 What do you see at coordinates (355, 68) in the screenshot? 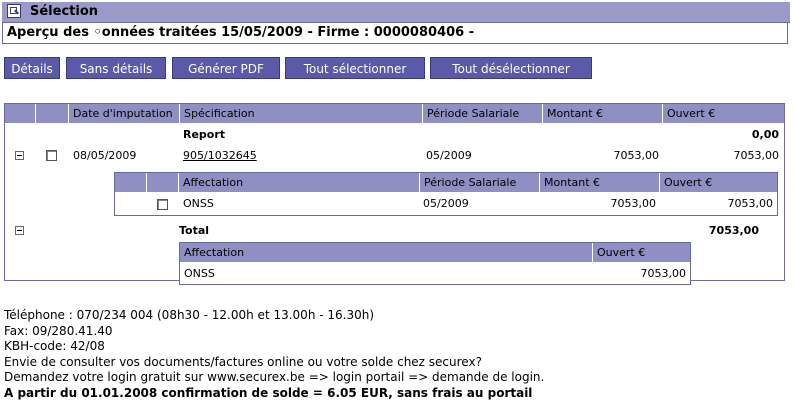
I see `select-all-button: Tout sélectionner` at bounding box center [355, 68].